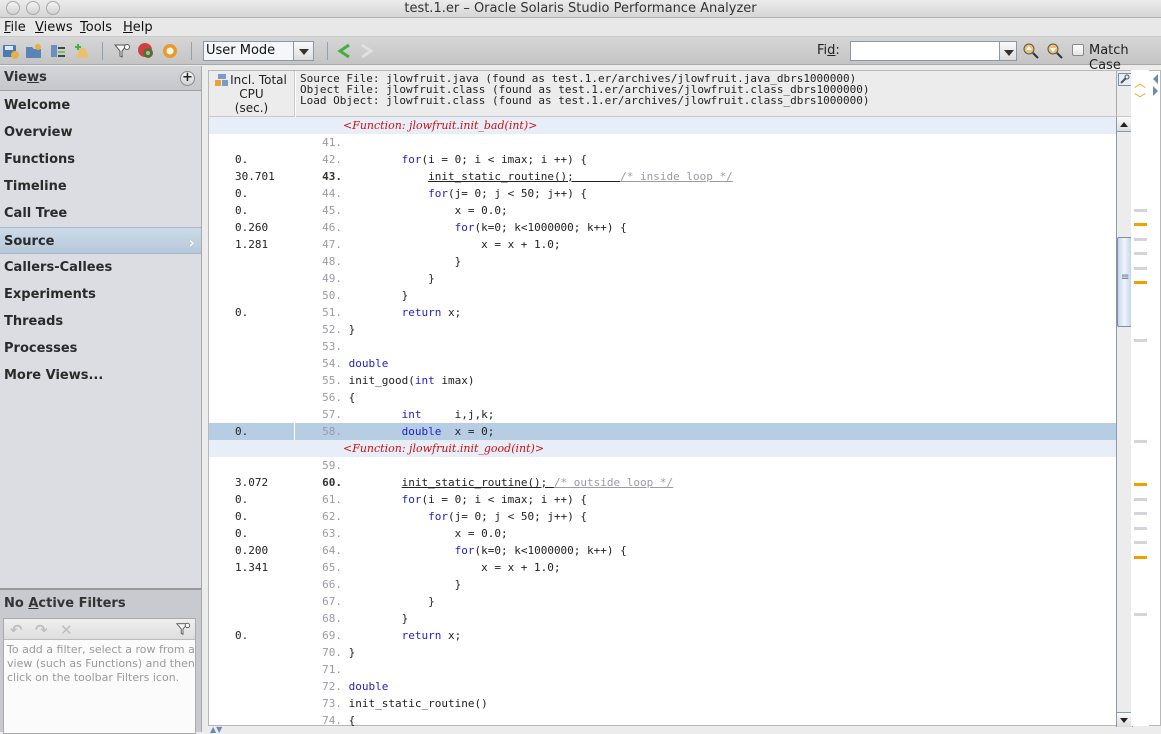 The height and width of the screenshot is (734, 1161). What do you see at coordinates (662, 652) in the screenshot?
I see `source-line-row: 70. }` at bounding box center [662, 652].